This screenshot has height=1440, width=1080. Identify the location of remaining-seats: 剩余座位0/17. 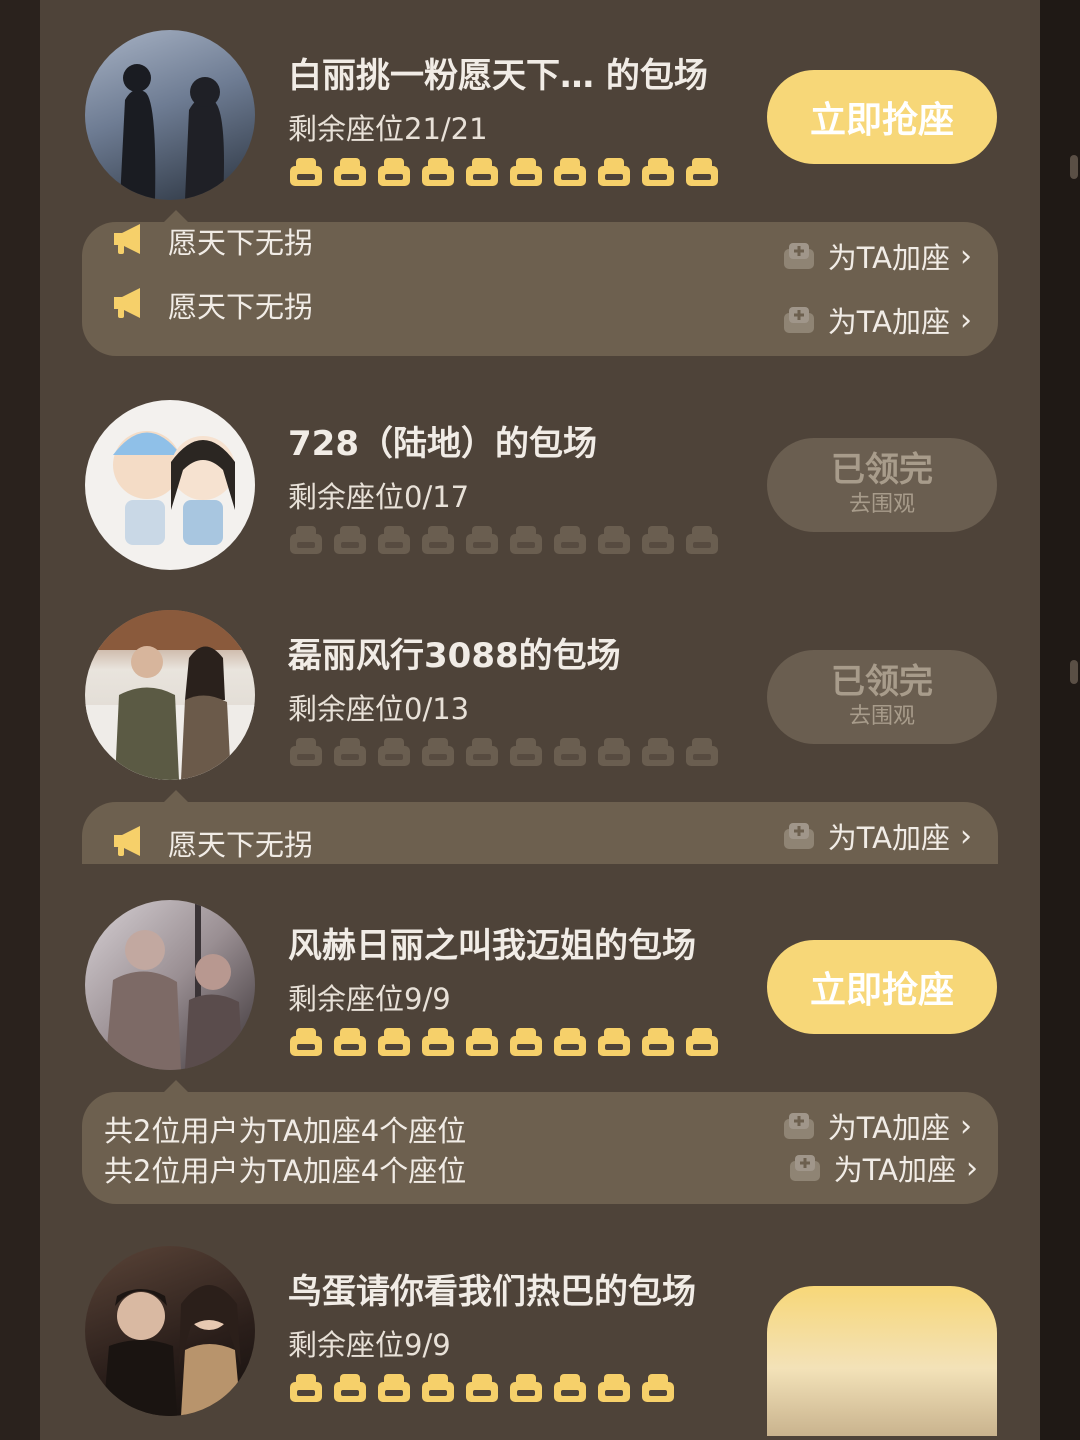
(379, 497).